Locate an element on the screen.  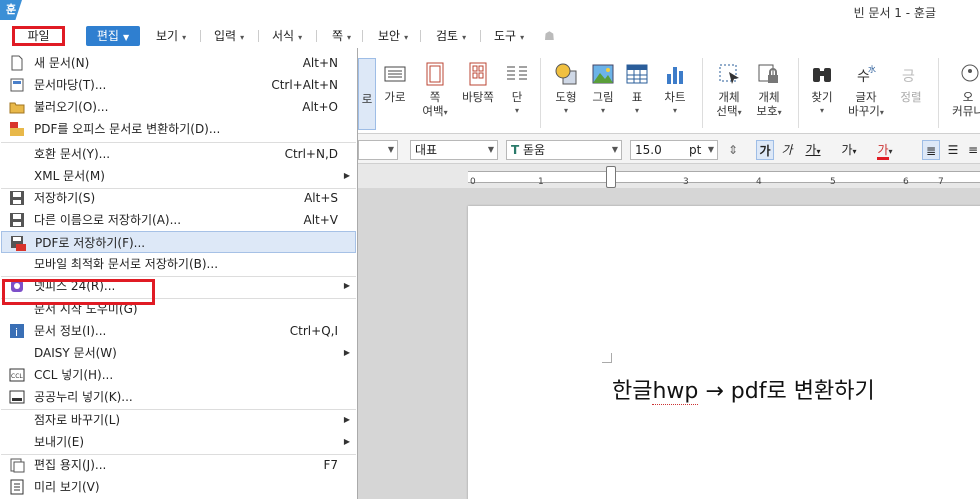
document-template-icon is located at coordinates (17, 85).